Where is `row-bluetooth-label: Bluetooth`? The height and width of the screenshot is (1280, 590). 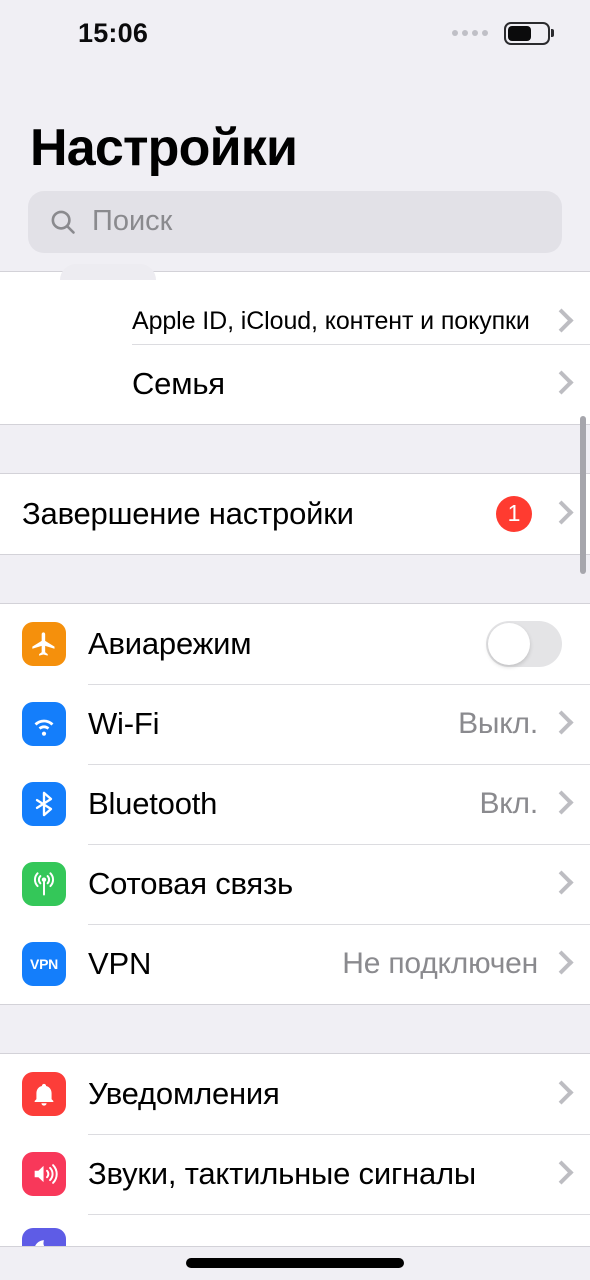
row-bluetooth-label: Bluetooth is located at coordinates (153, 803).